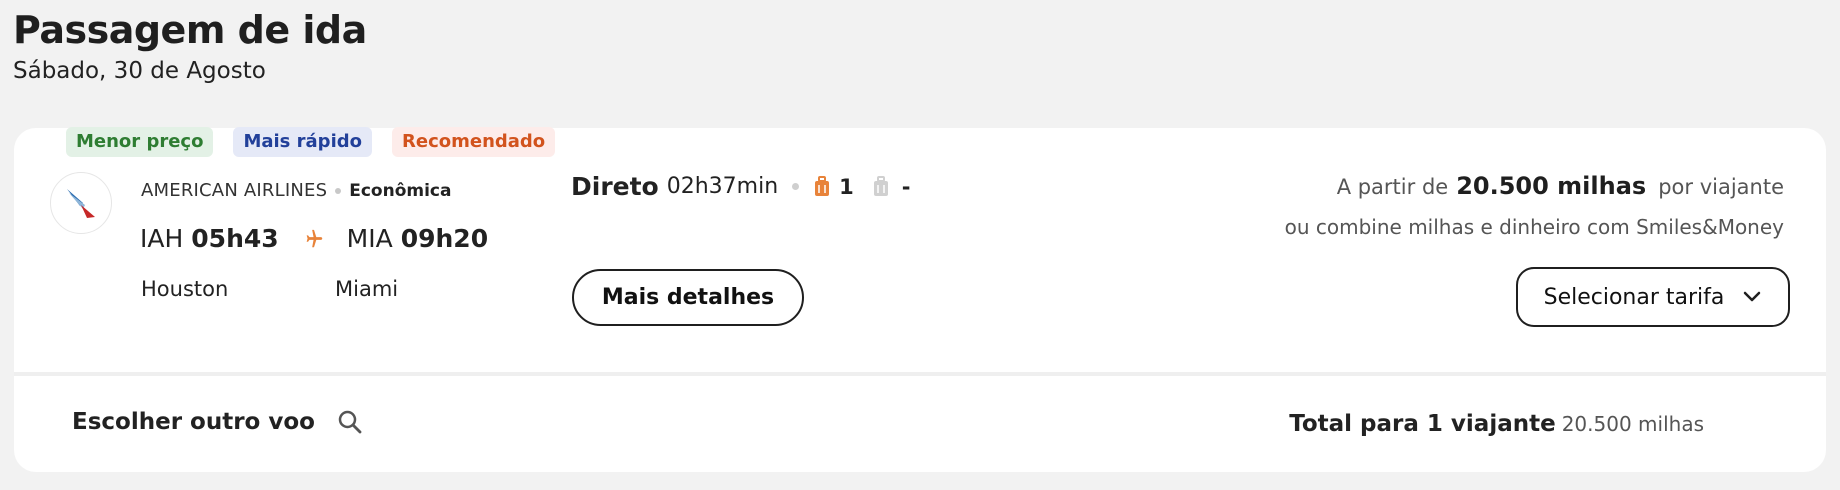 The width and height of the screenshot is (1840, 490). Describe the element at coordinates (444, 238) in the screenshot. I see `arrival-time: 09h20` at that location.